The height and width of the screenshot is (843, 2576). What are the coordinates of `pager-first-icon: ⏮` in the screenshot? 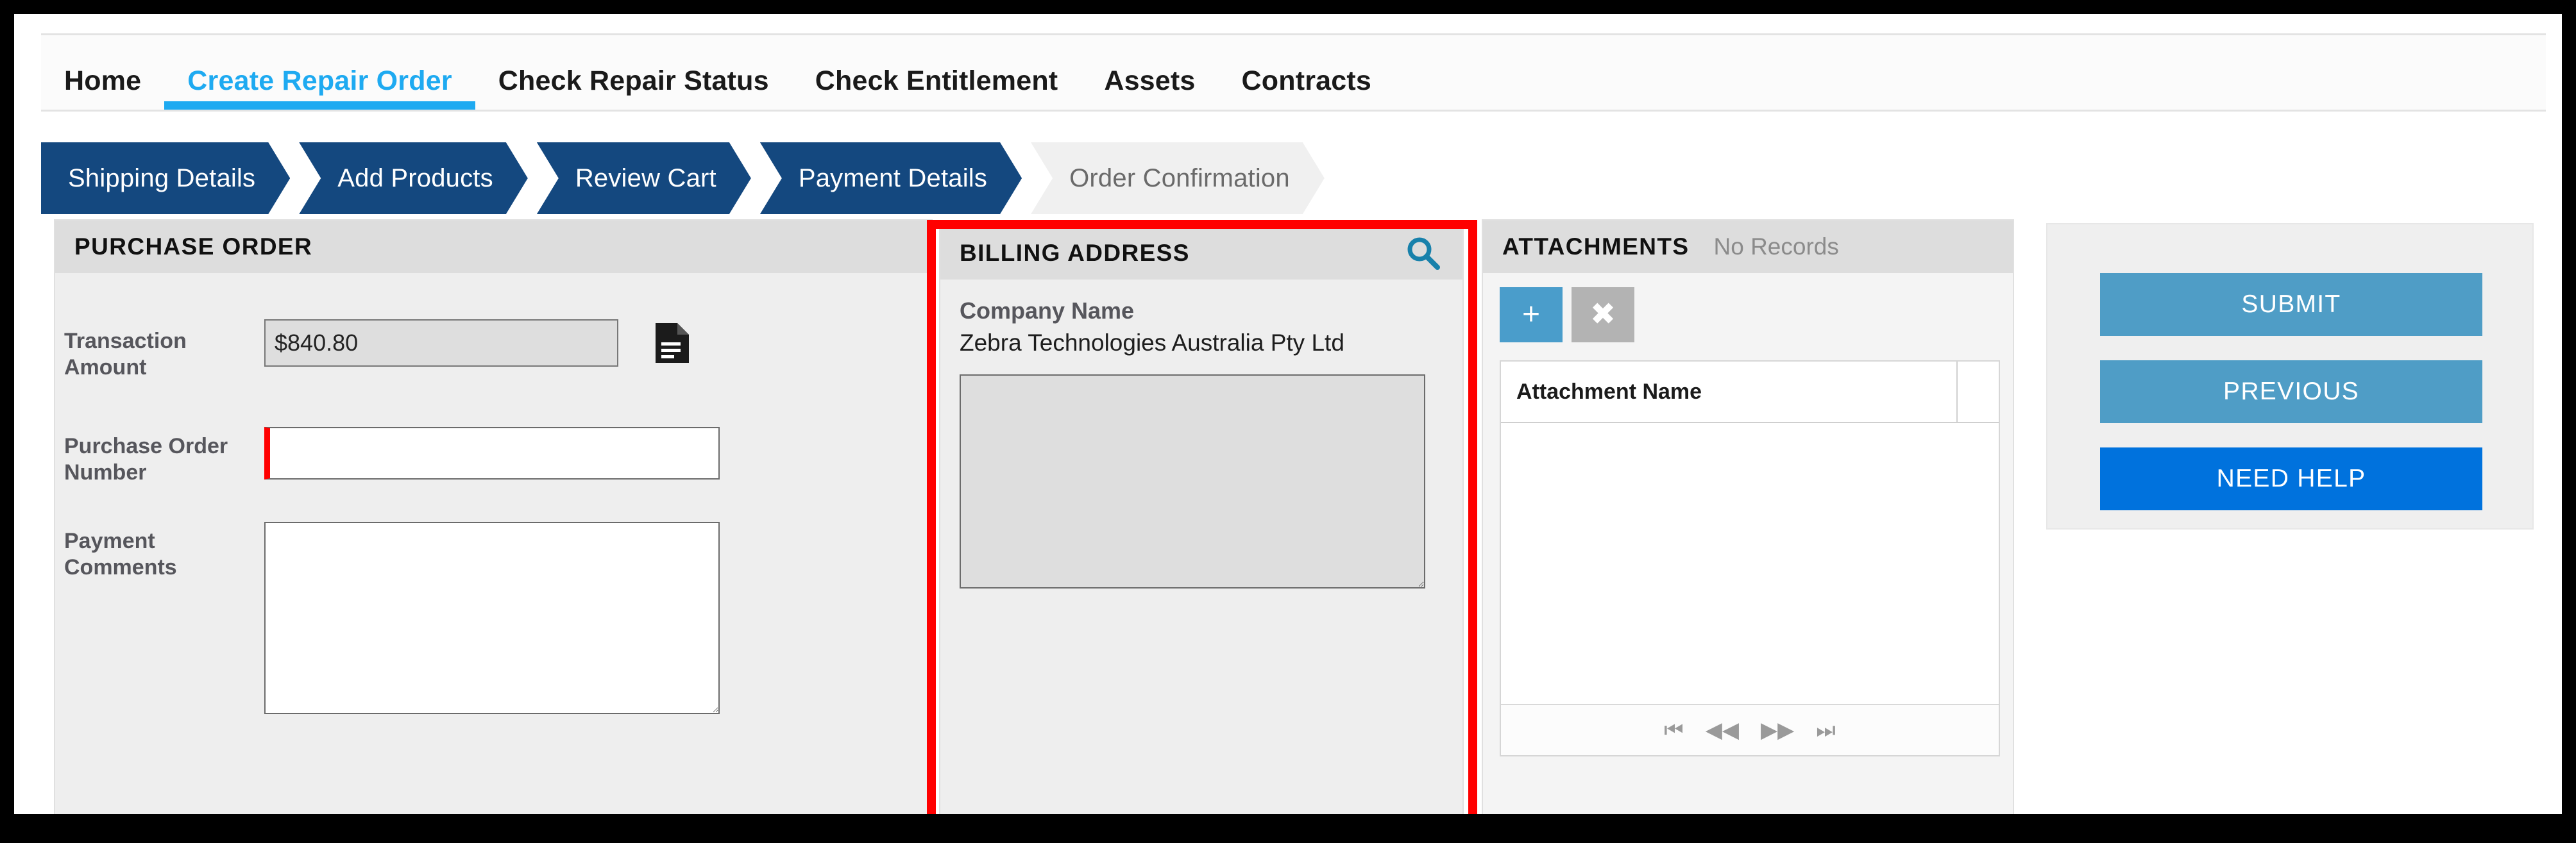 It's located at (1674, 730).